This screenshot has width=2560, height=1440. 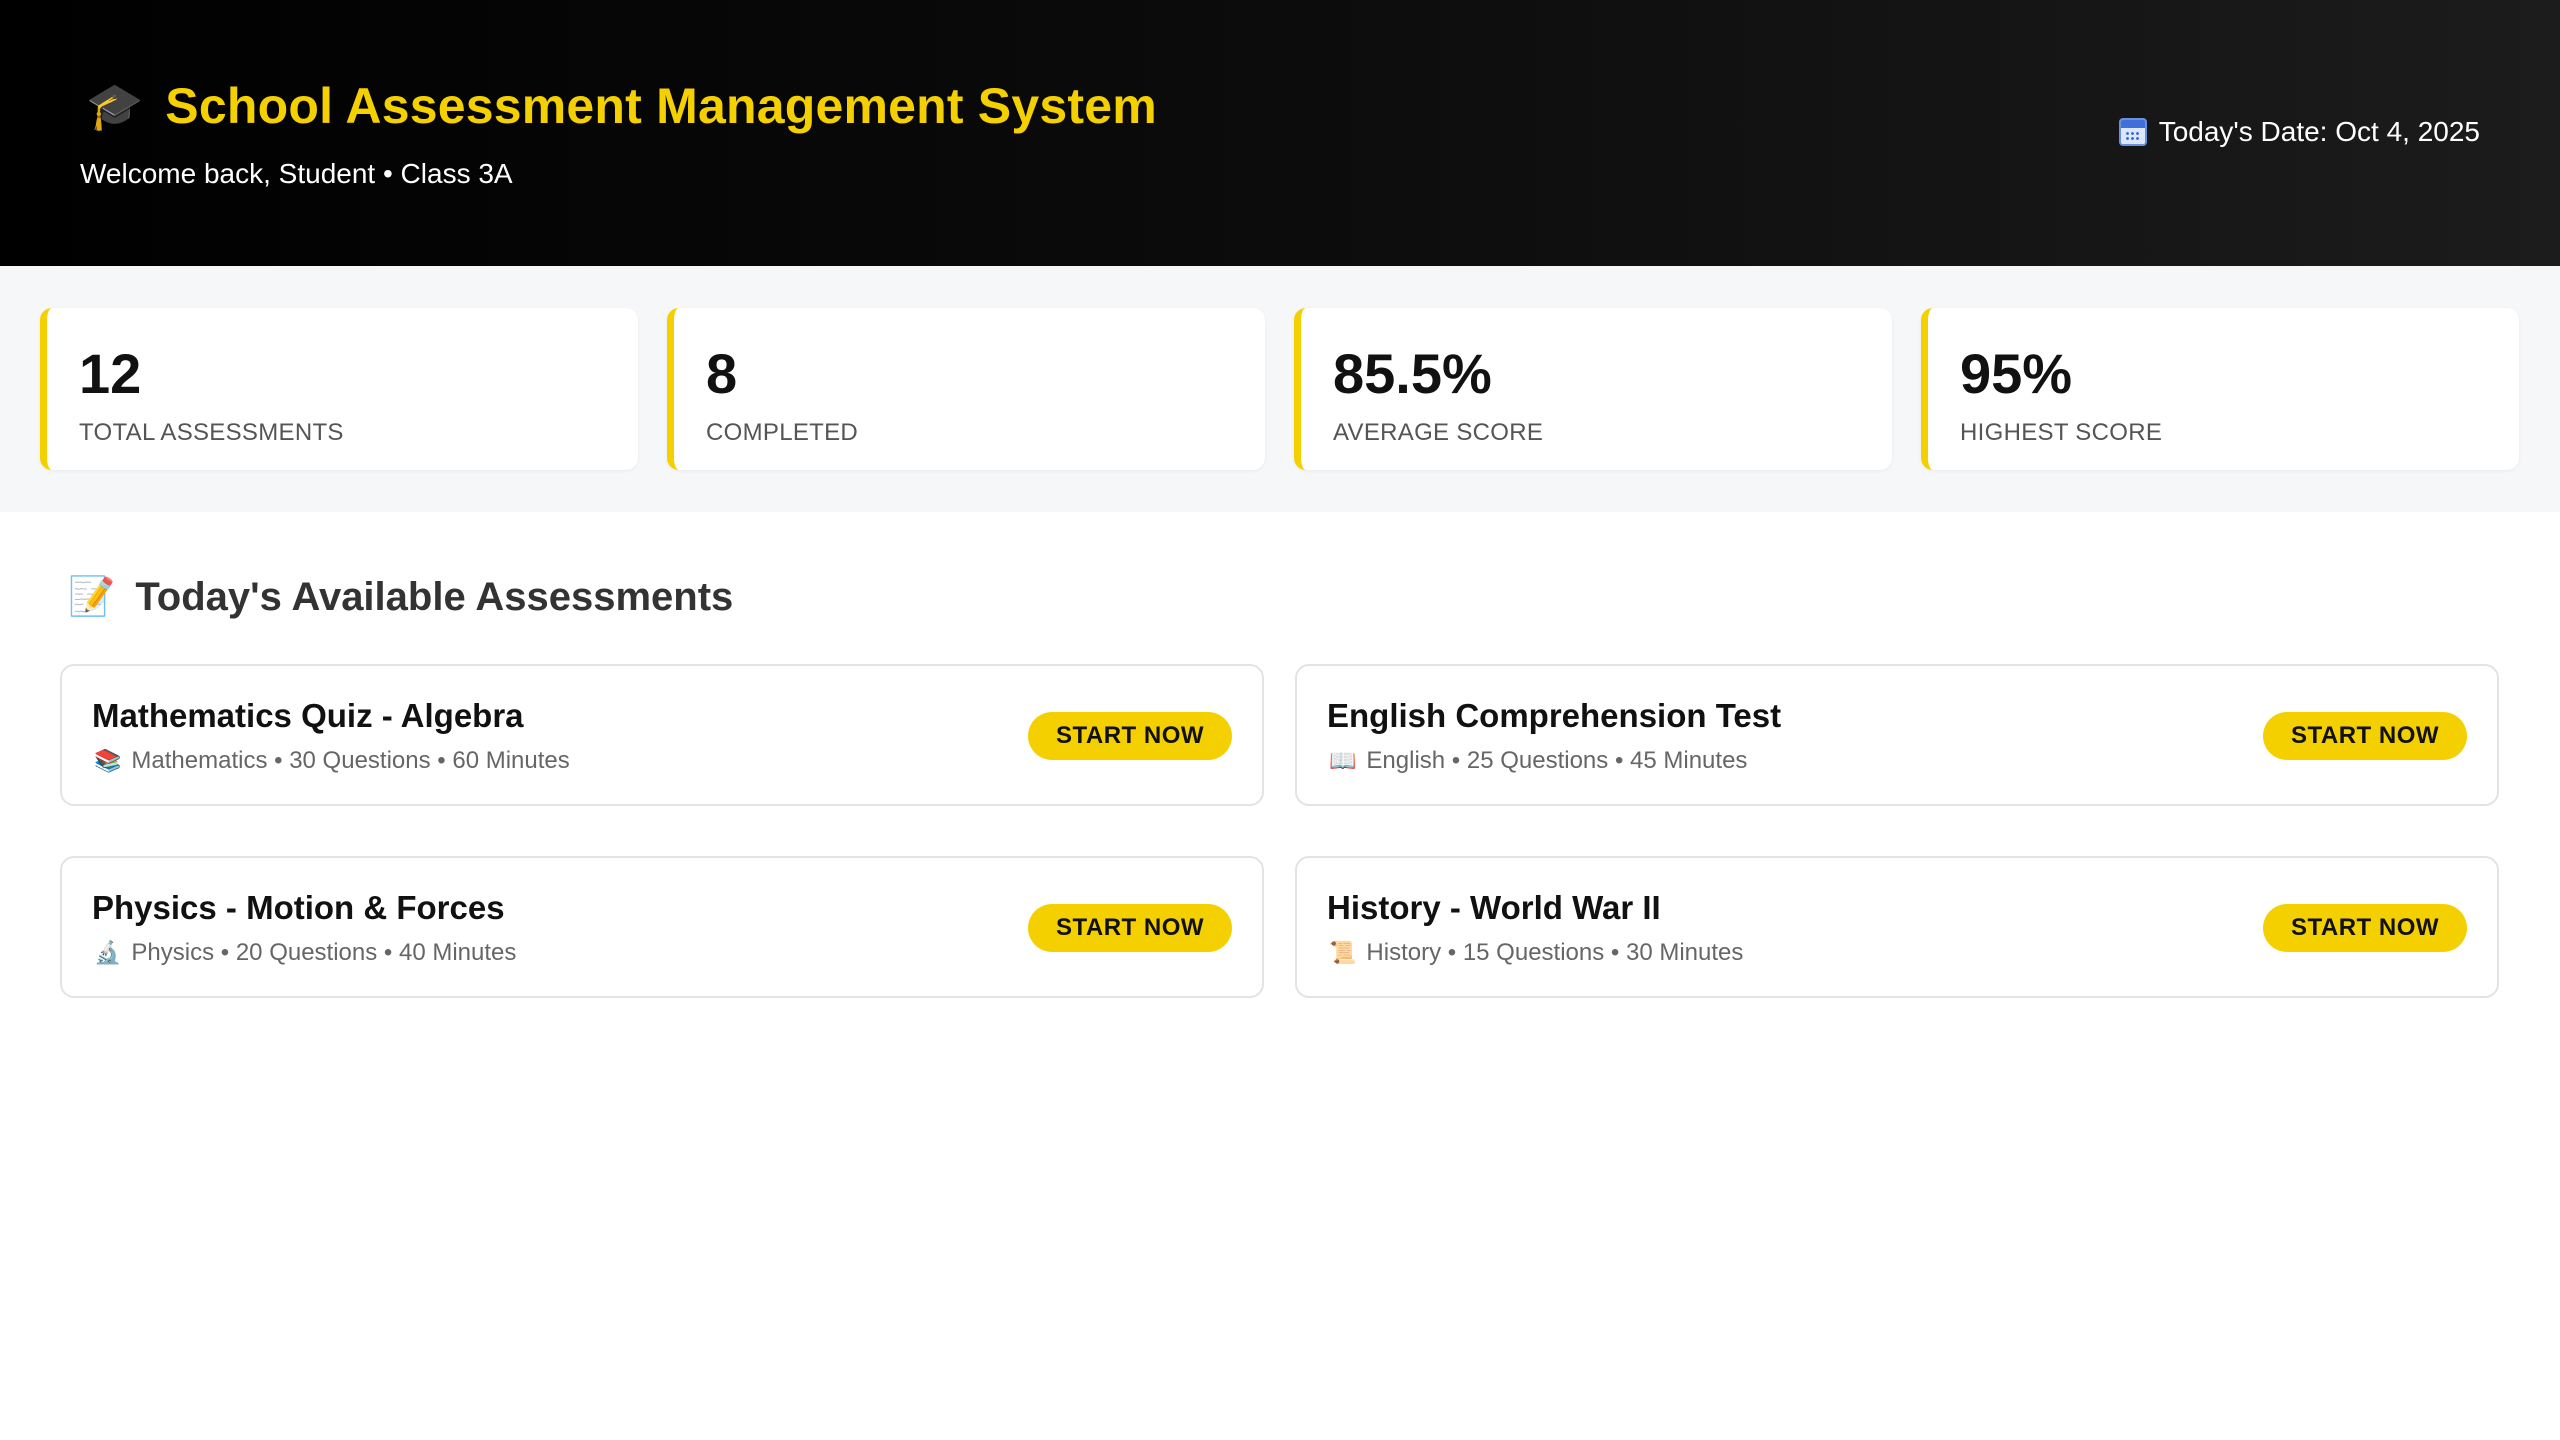 I want to click on assessment-meta-text: Physics • 20 Questions • 40 Minutes, so click(x=324, y=952).